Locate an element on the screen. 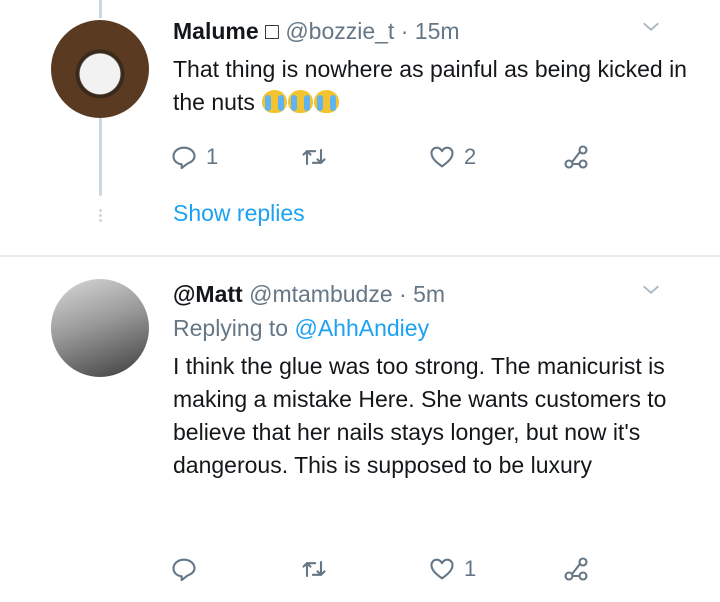 Image resolution: width=720 pixels, height=602 pixels. tweet-actions: 1 2 is located at coordinates (390, 157).